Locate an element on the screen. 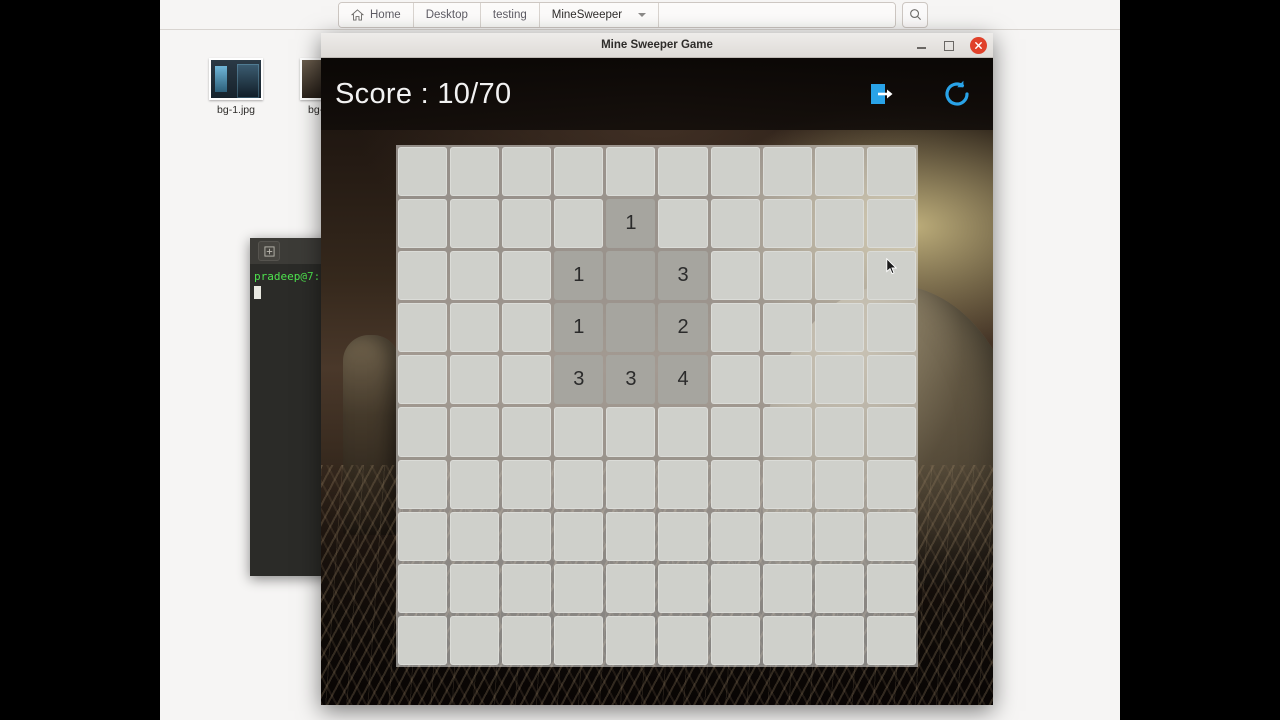 This screenshot has width=1280, height=720. close-button is located at coordinates (978, 45).